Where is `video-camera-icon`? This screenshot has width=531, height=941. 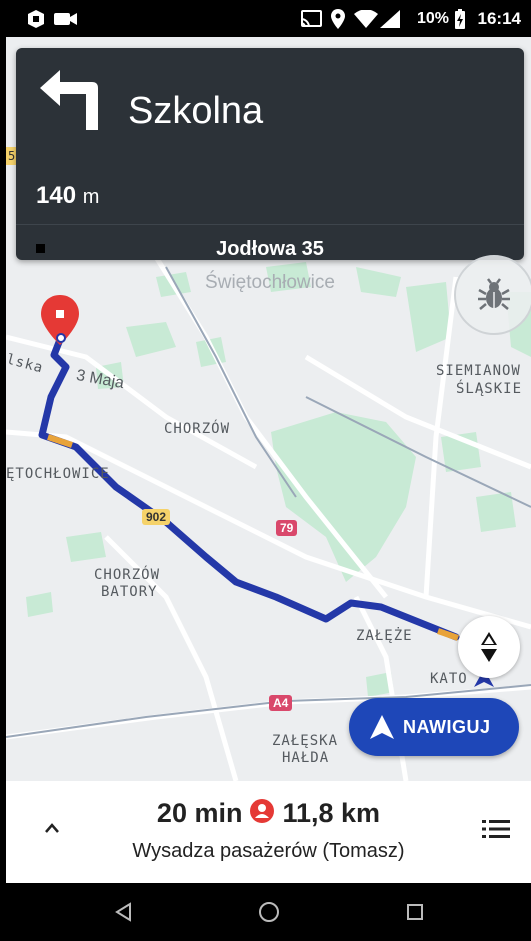 video-camera-icon is located at coordinates (66, 18).